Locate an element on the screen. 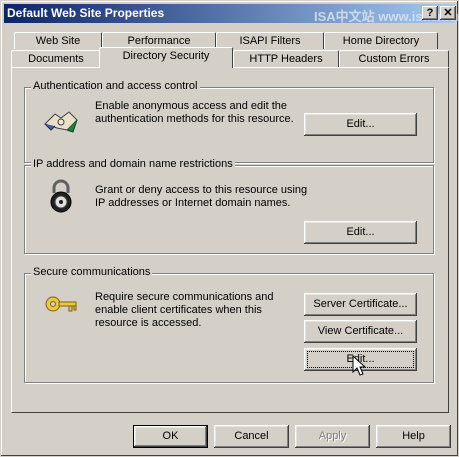  button-label: OK is located at coordinates (170, 436).